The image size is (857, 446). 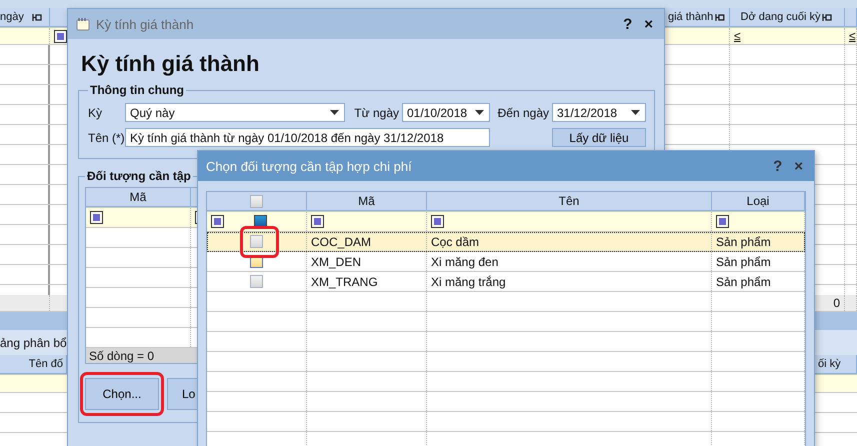 What do you see at coordinates (12, 17) in the screenshot?
I see `column-header: ngày` at bounding box center [12, 17].